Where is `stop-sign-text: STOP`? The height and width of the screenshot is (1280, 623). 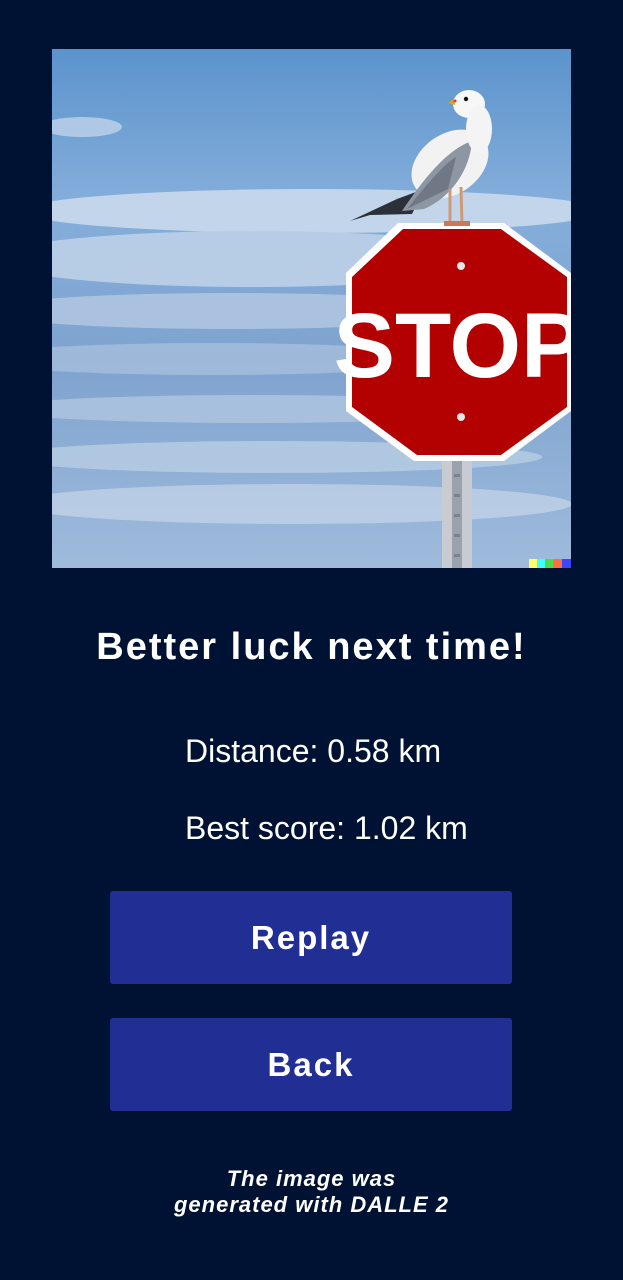
stop-sign-text: STOP is located at coordinates (452, 346).